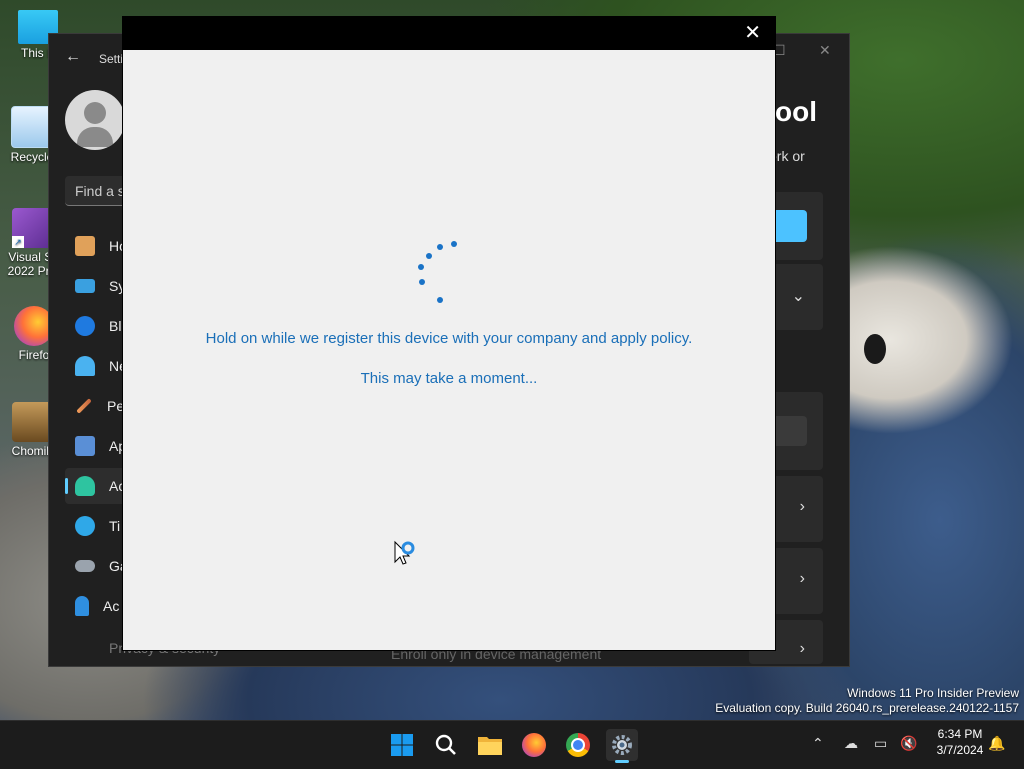 The width and height of the screenshot is (1024, 769). I want to click on home-icon, so click(85, 246).